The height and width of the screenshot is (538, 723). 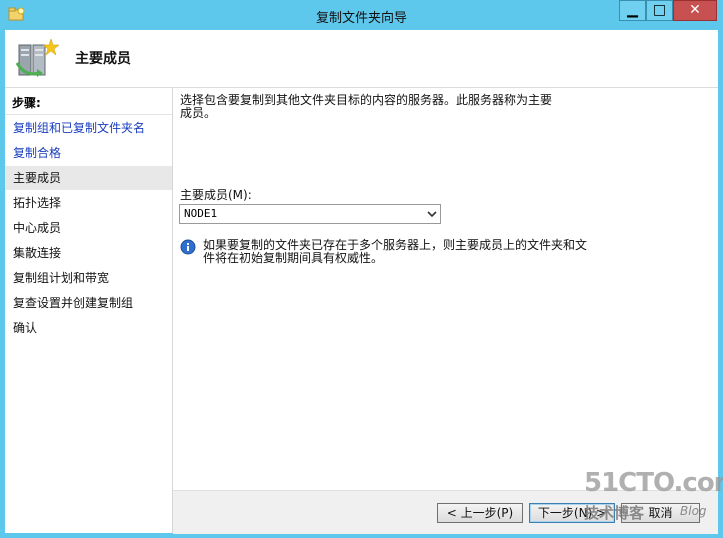 I want to click on next-button: 下一步(N) >, so click(x=572, y=513).